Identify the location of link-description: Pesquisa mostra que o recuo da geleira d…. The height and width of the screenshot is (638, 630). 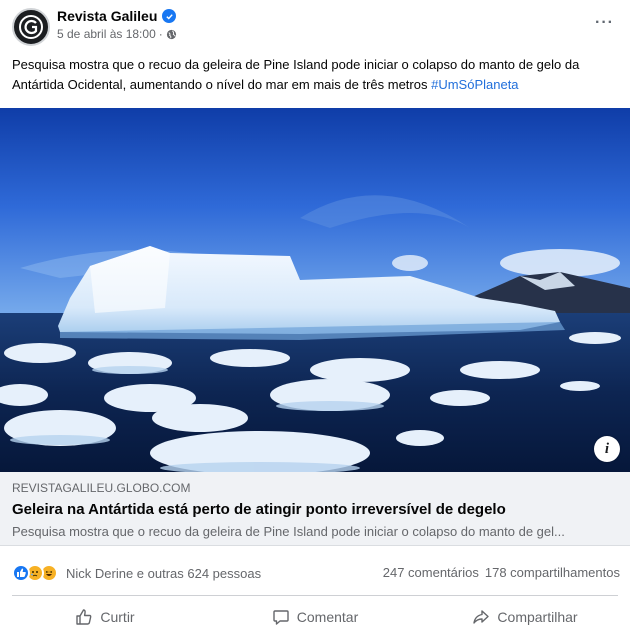
(288, 531).